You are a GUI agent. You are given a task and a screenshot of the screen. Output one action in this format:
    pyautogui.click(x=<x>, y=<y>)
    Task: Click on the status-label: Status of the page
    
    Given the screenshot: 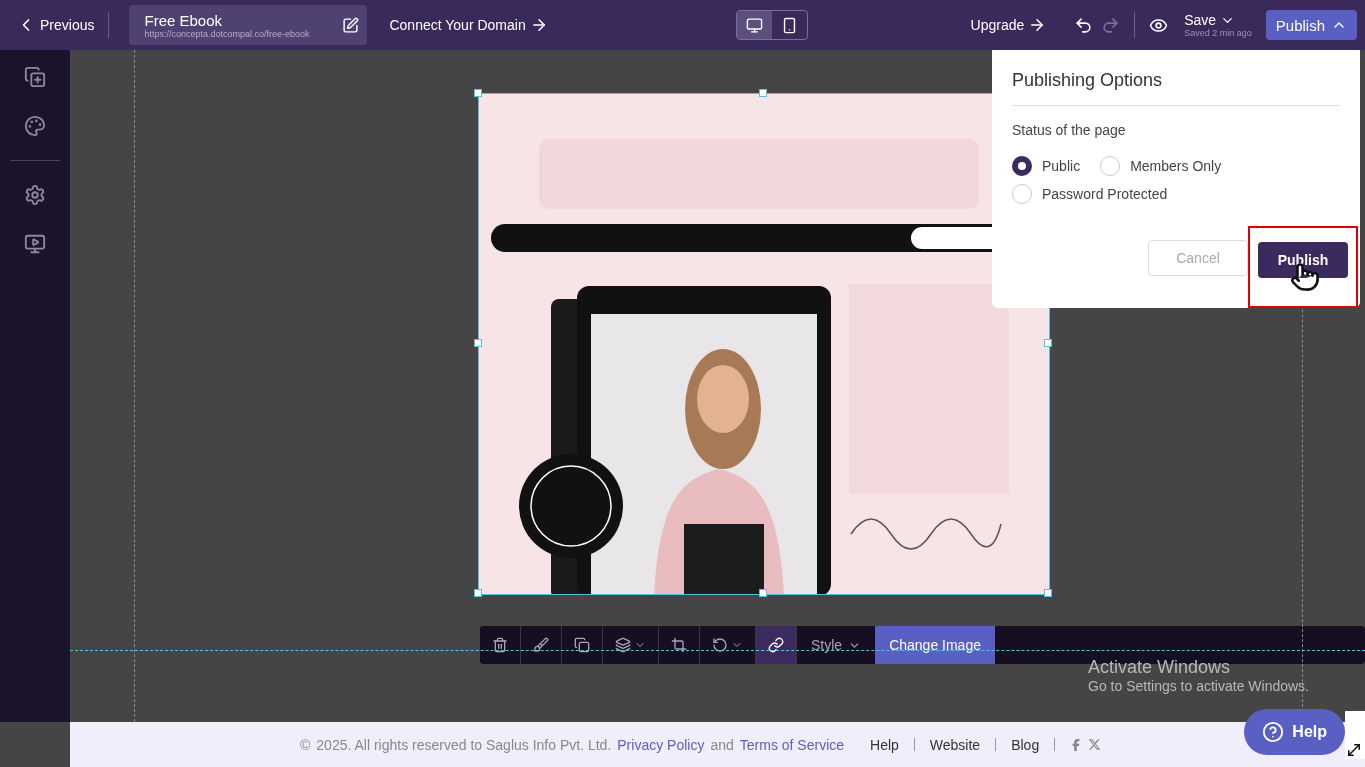 What is the action you would take?
    pyautogui.click(x=1069, y=130)
    